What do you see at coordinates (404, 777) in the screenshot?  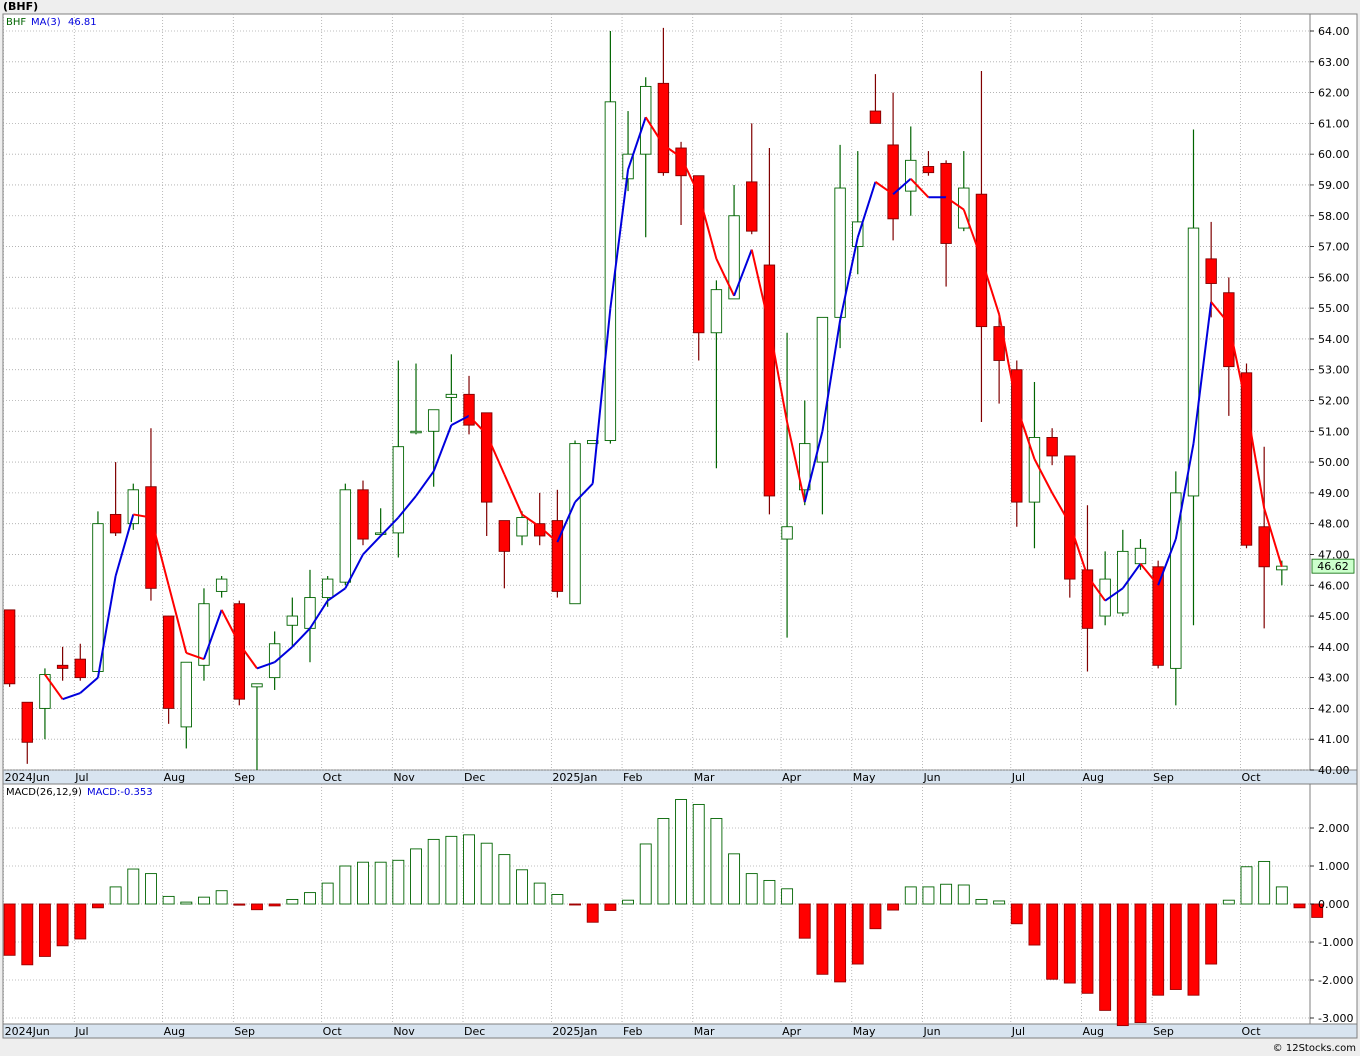 I see `x-tick-label: Nov` at bounding box center [404, 777].